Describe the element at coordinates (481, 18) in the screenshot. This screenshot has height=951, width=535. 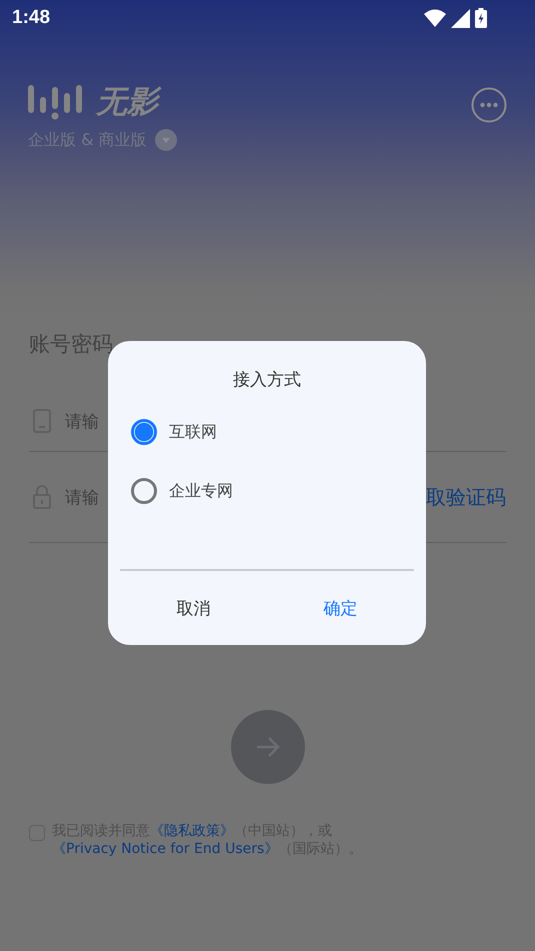
I see `battery-icon` at that location.